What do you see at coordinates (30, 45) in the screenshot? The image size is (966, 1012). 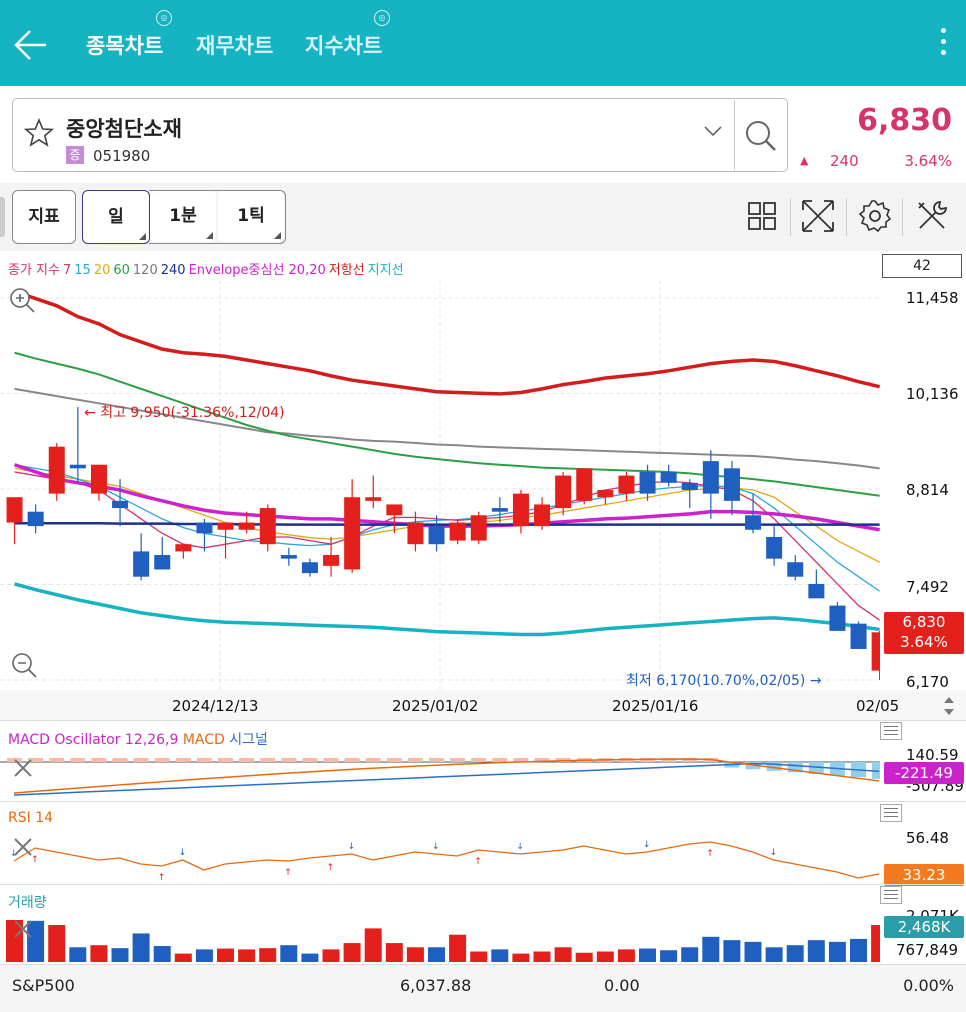 I see `back-arrow-icon` at bounding box center [30, 45].